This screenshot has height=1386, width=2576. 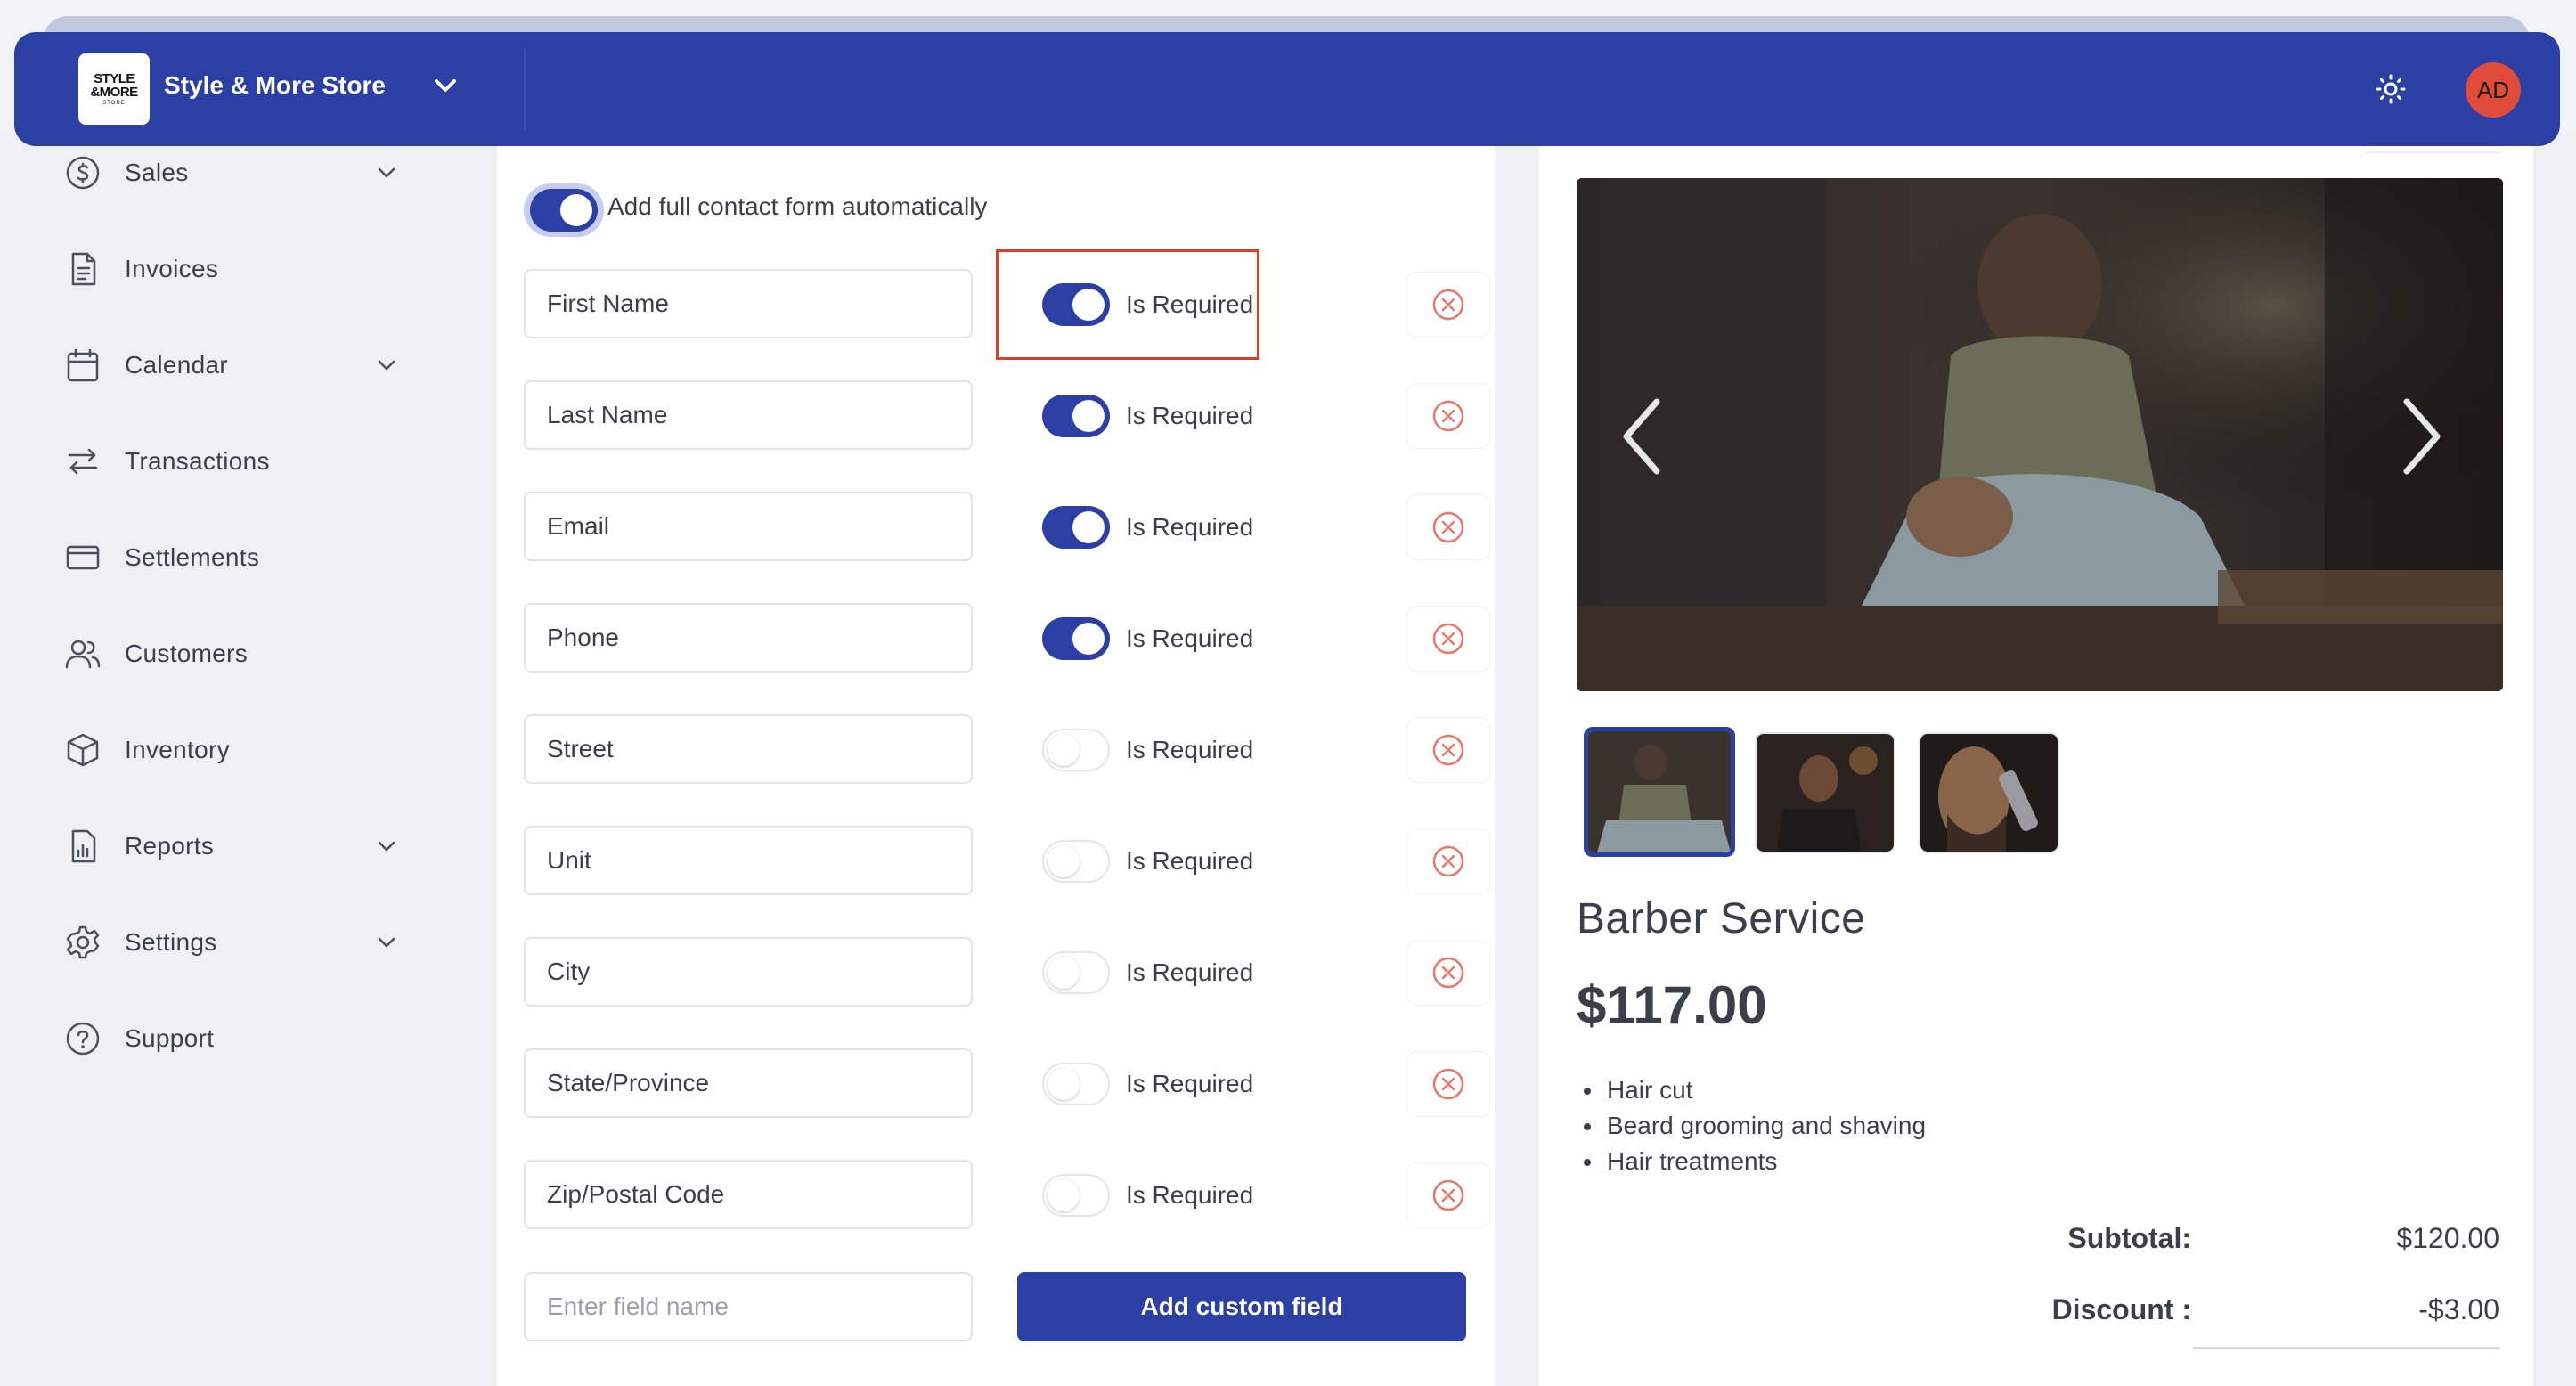 What do you see at coordinates (749, 749) in the screenshot?
I see `field-name-input: Street` at bounding box center [749, 749].